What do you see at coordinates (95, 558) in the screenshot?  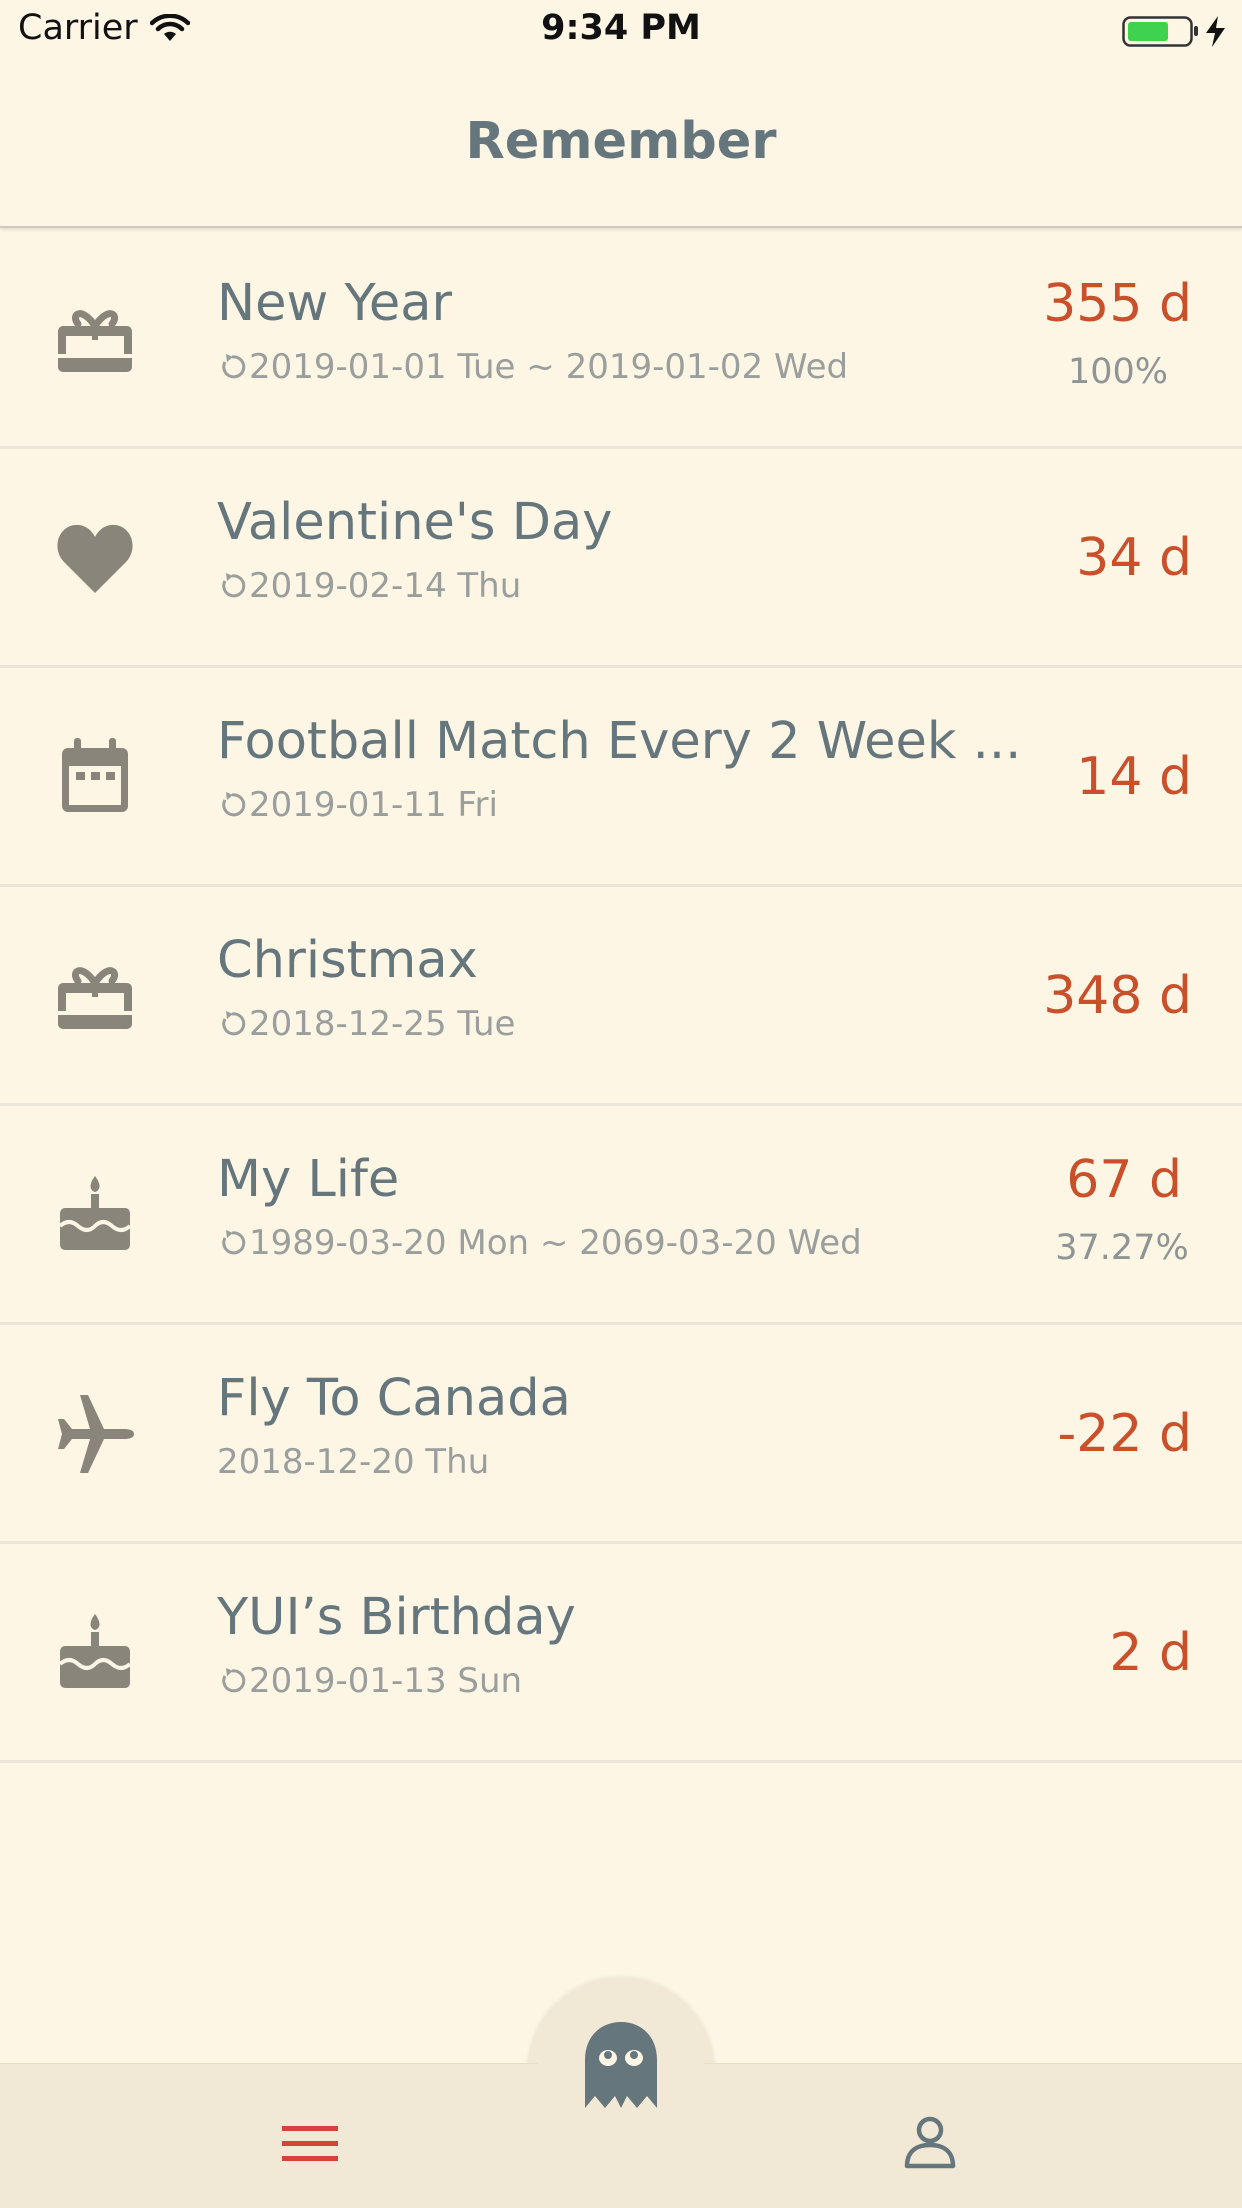 I see `heart-icon` at bounding box center [95, 558].